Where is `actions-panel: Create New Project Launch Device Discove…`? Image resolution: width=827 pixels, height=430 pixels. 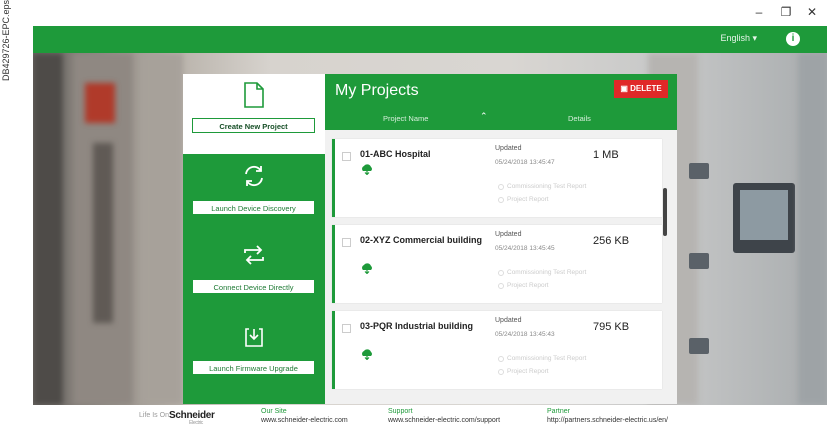 actions-panel: Create New Project Launch Device Discove… is located at coordinates (254, 239).